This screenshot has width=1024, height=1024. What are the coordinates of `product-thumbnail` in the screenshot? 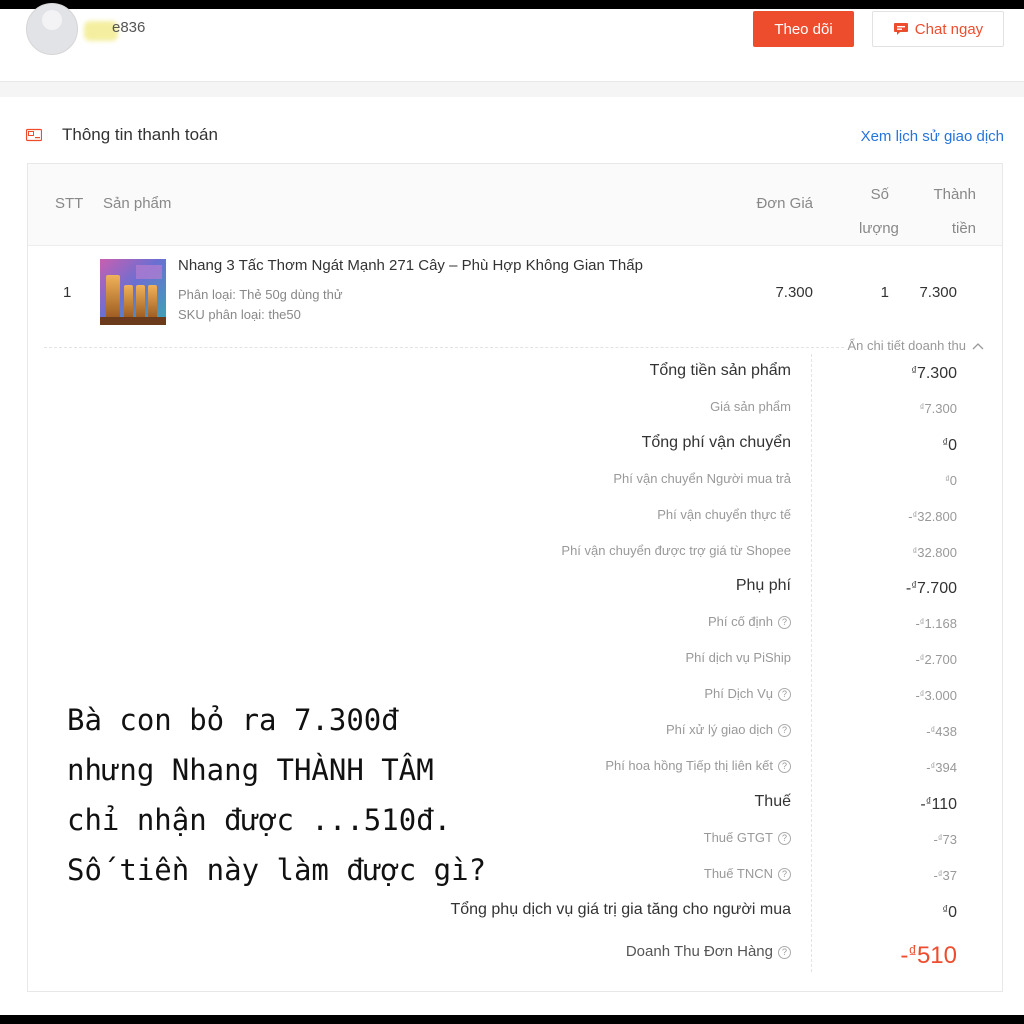 It's located at (133, 292).